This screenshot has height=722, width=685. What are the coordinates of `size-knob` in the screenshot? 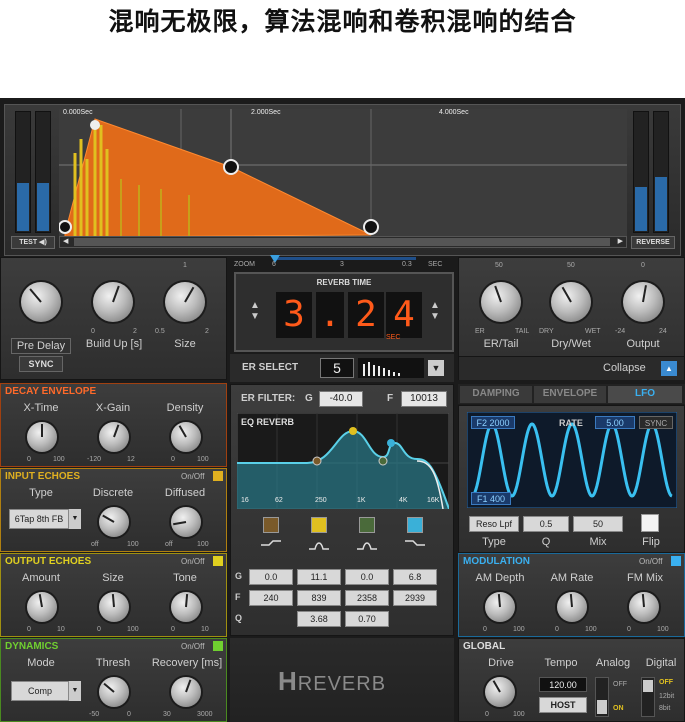 It's located at (185, 302).